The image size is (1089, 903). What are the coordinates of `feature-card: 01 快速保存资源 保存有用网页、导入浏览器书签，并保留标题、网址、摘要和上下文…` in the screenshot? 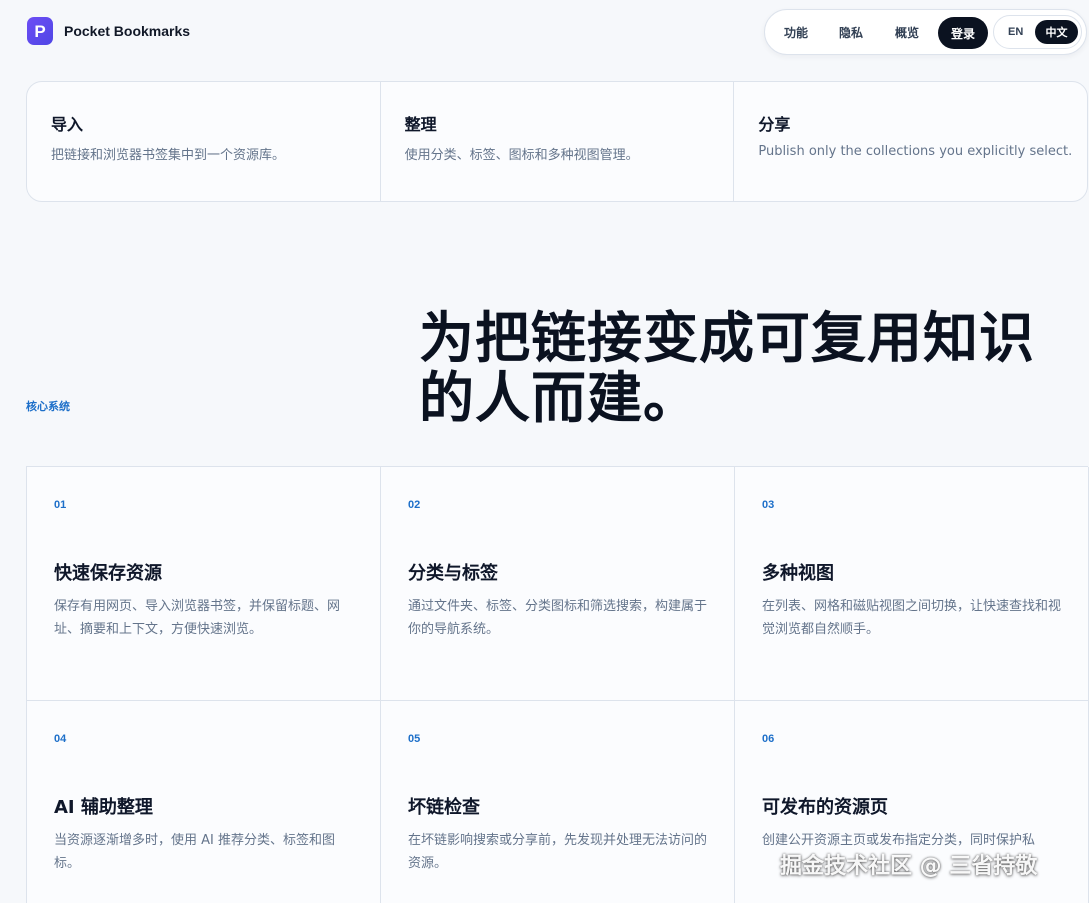 It's located at (204, 584).